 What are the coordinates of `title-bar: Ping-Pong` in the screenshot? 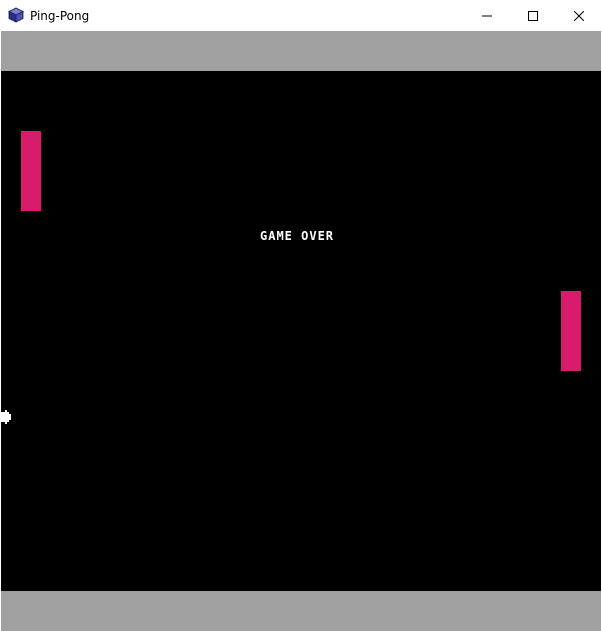 It's located at (301, 15).